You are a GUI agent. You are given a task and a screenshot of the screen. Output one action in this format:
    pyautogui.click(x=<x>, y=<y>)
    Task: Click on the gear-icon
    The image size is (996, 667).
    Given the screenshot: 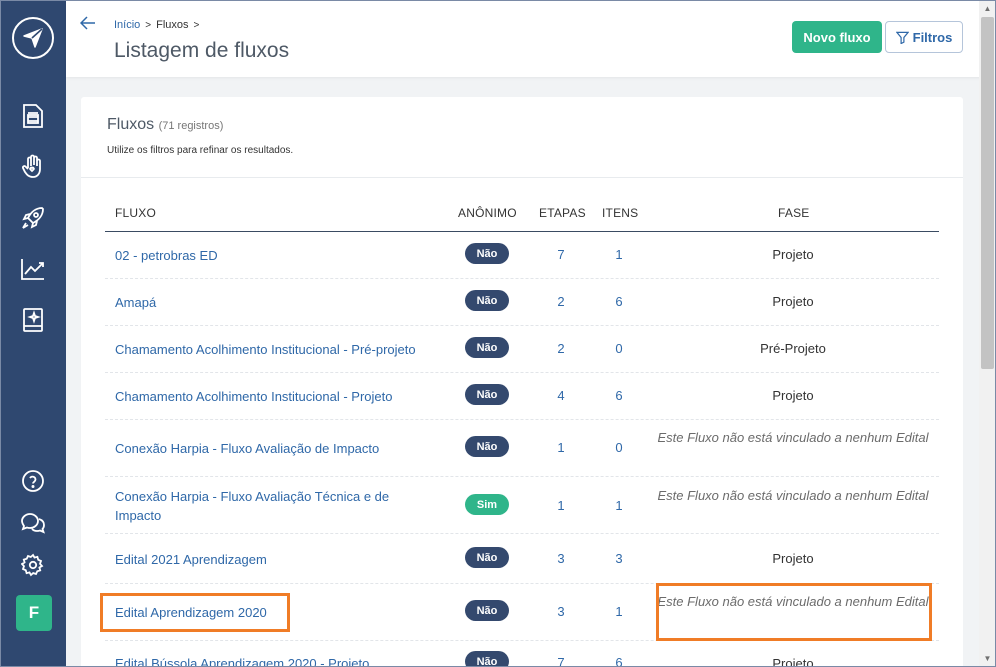 What is the action you would take?
    pyautogui.click(x=33, y=565)
    